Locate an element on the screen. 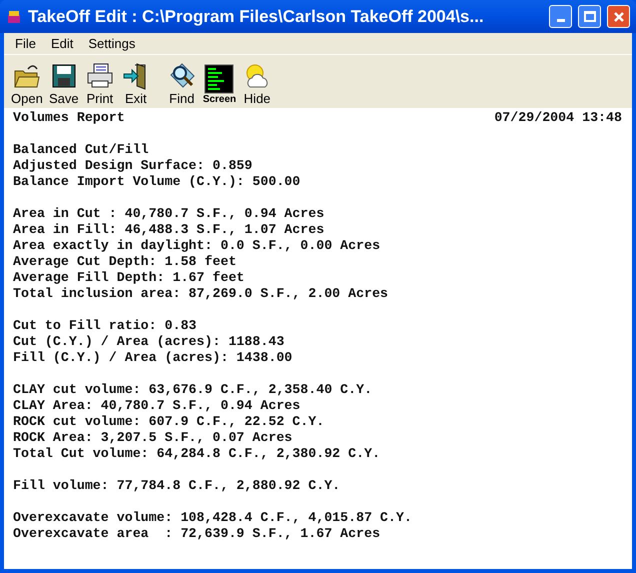 Image resolution: width=636 pixels, height=573 pixels. report-line: Overexcavate area : 72,639.9 S.F., 1.67 Acres is located at coordinates (196, 534).